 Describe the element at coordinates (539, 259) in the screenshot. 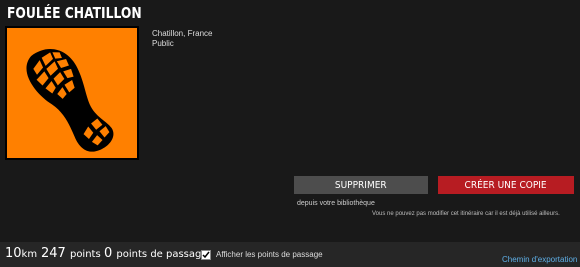

I see `export-path-link: Chemin d'exportation` at that location.